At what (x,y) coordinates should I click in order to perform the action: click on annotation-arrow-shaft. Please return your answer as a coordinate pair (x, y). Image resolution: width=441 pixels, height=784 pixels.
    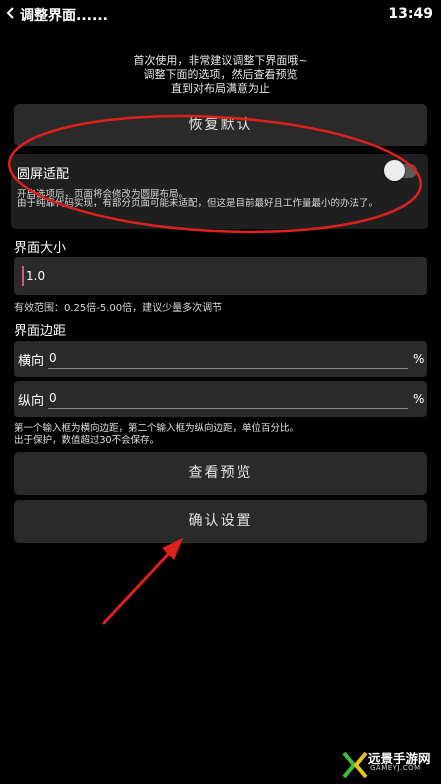
    Looking at the image, I should click on (138, 586).